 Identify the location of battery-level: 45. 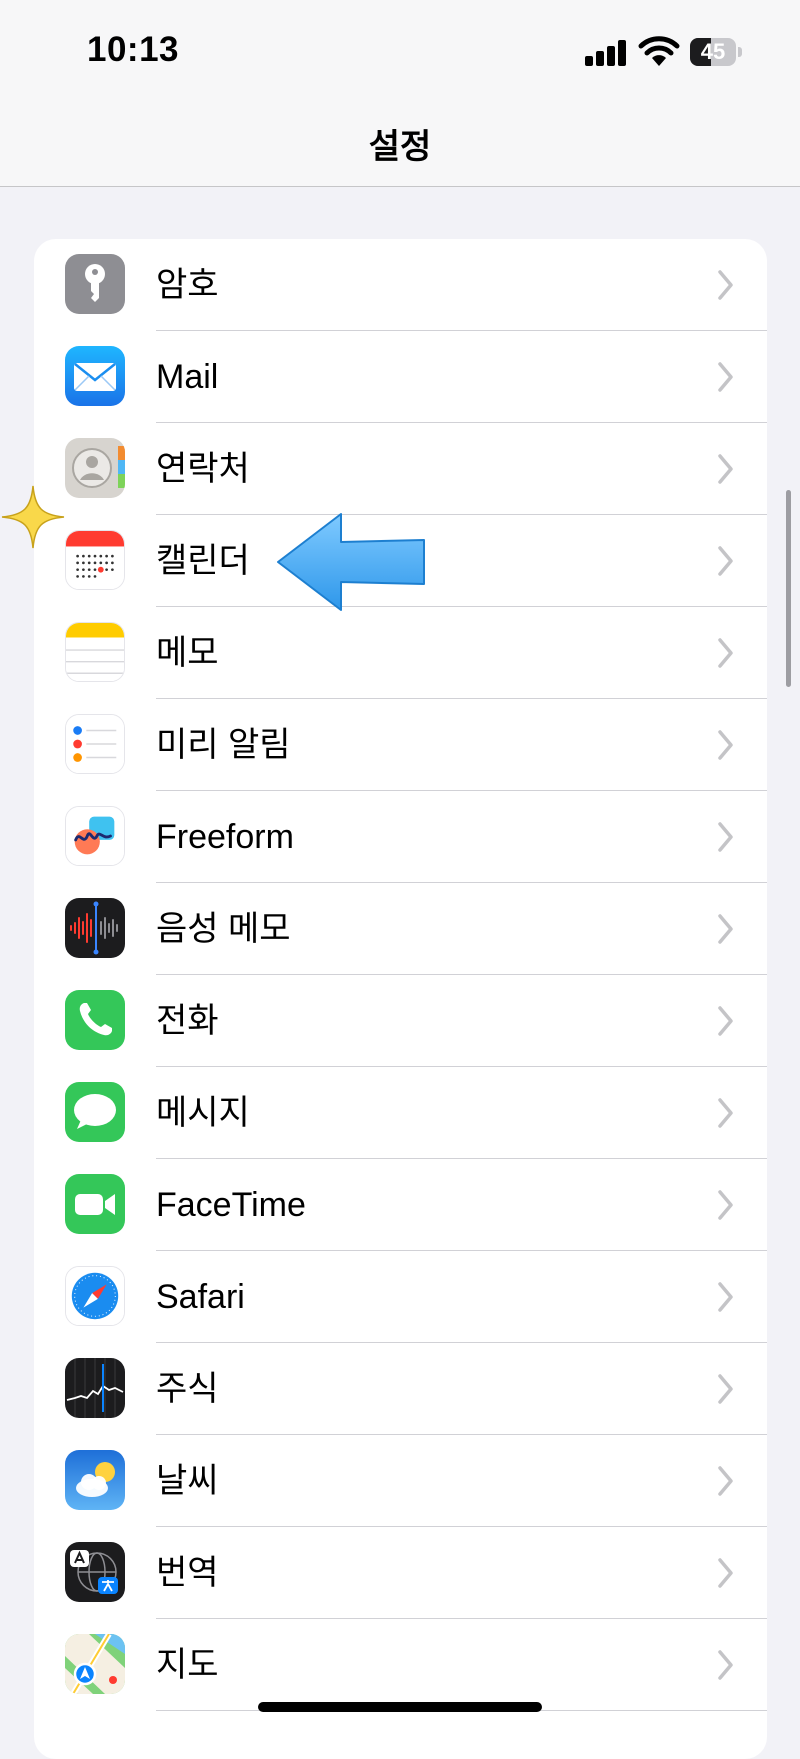
(713, 51).